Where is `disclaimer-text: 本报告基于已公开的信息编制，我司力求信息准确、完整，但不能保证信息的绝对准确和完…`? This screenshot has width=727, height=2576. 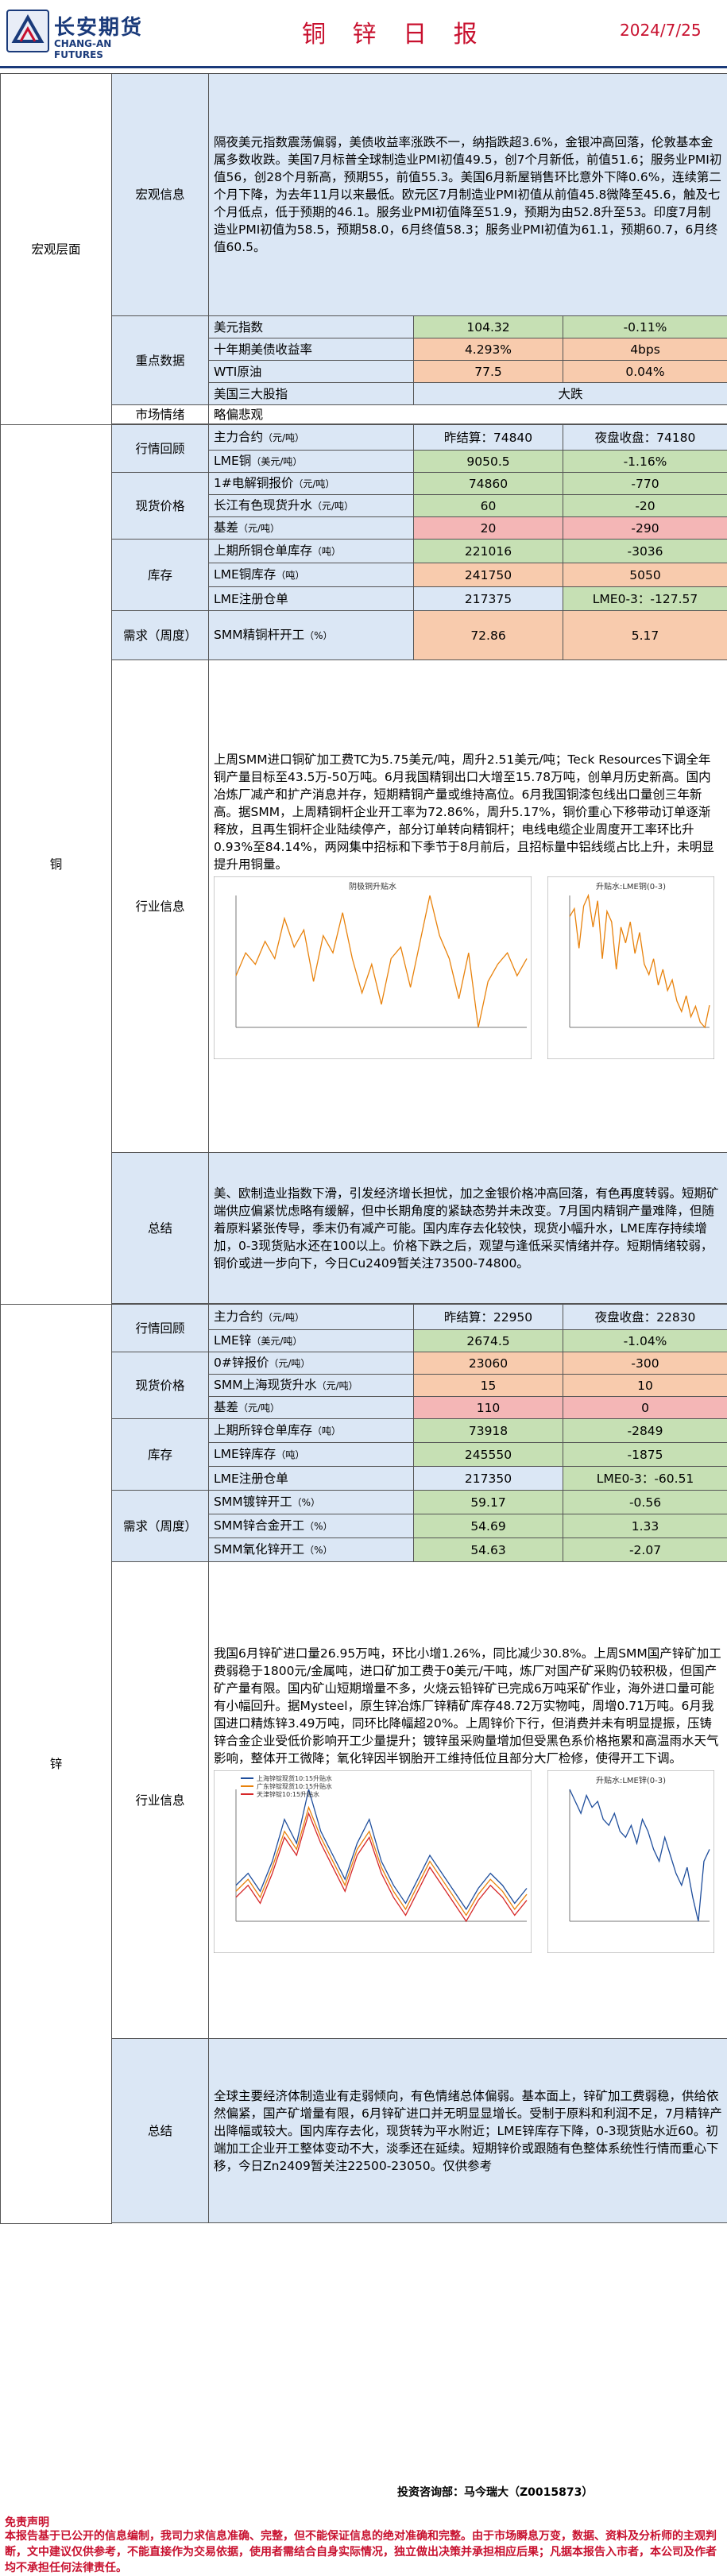 disclaimer-text: 本报告基于已公开的信息编制，我司力求信息准确、完整，但不能保证信息的绝对准确和完… is located at coordinates (362, 2552).